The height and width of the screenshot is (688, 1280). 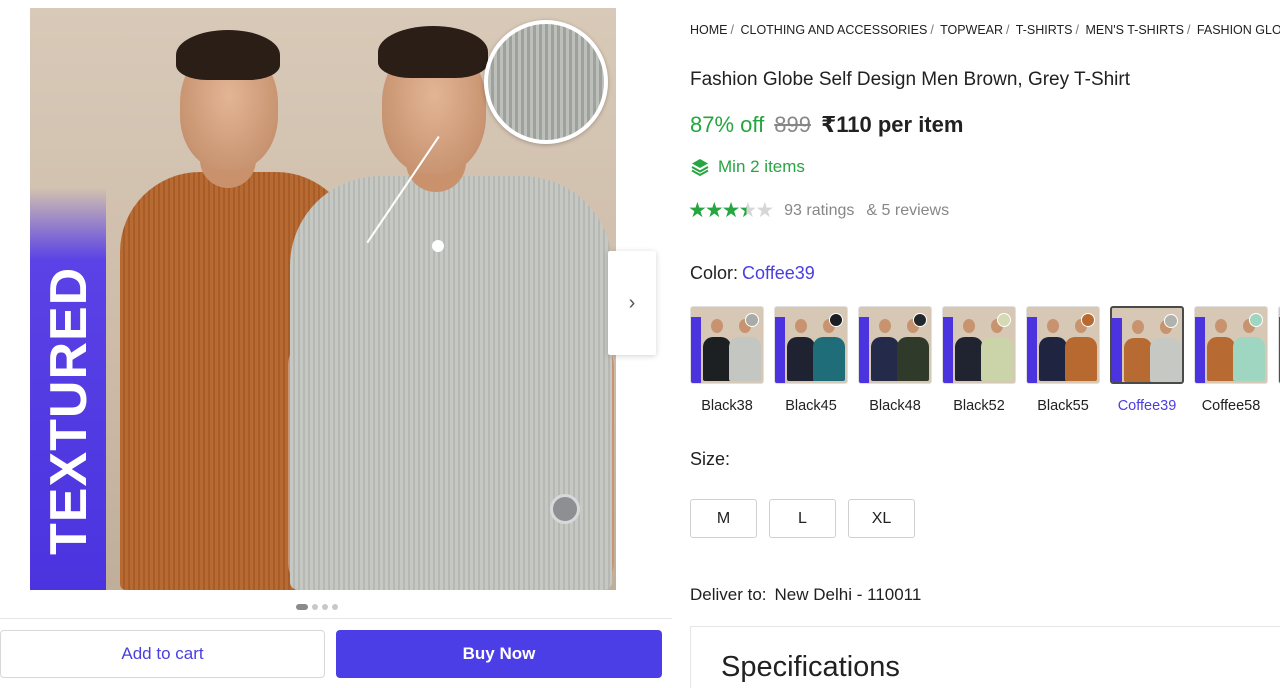 I want to click on delivery-location: Deliver to: New Delhi - 110011, so click(x=805, y=595).